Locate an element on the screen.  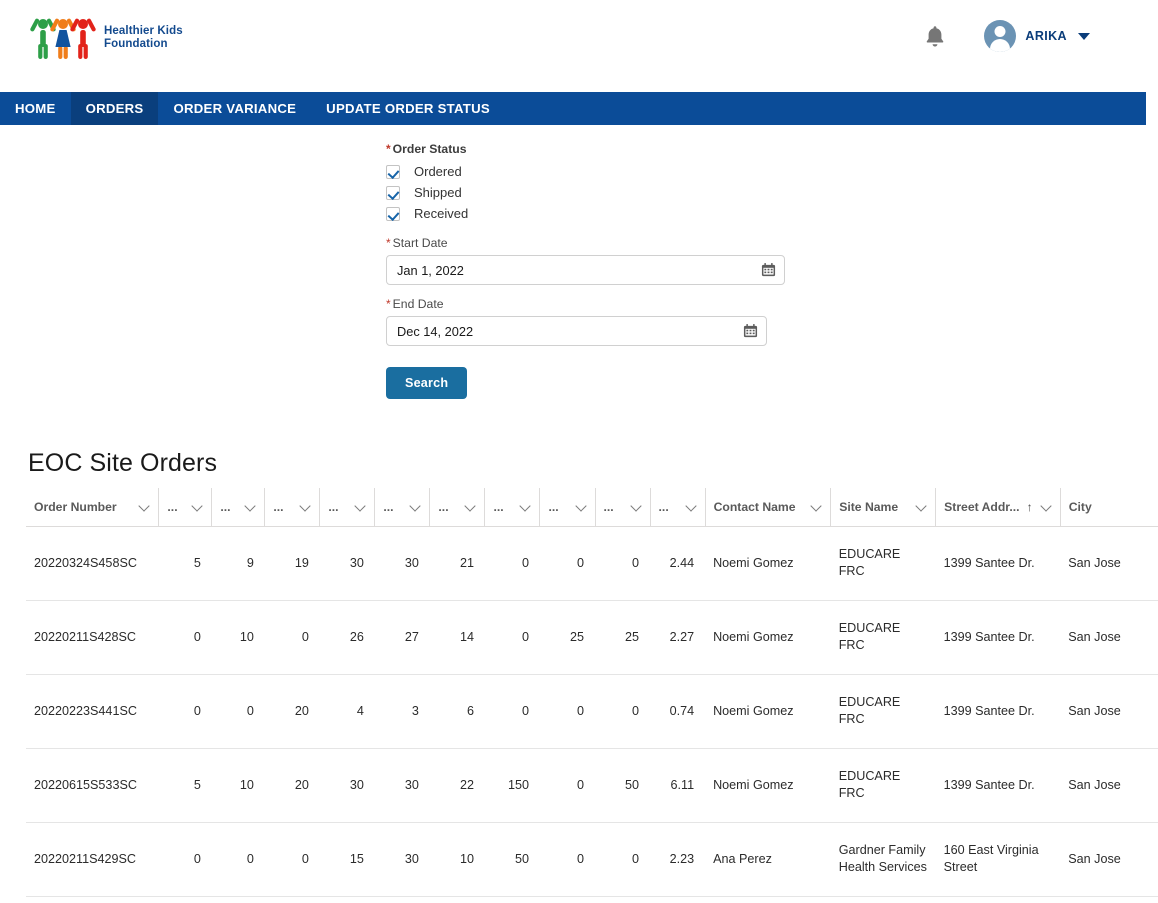
brand-name: Healthier Kids Foundation is located at coordinates (143, 38).